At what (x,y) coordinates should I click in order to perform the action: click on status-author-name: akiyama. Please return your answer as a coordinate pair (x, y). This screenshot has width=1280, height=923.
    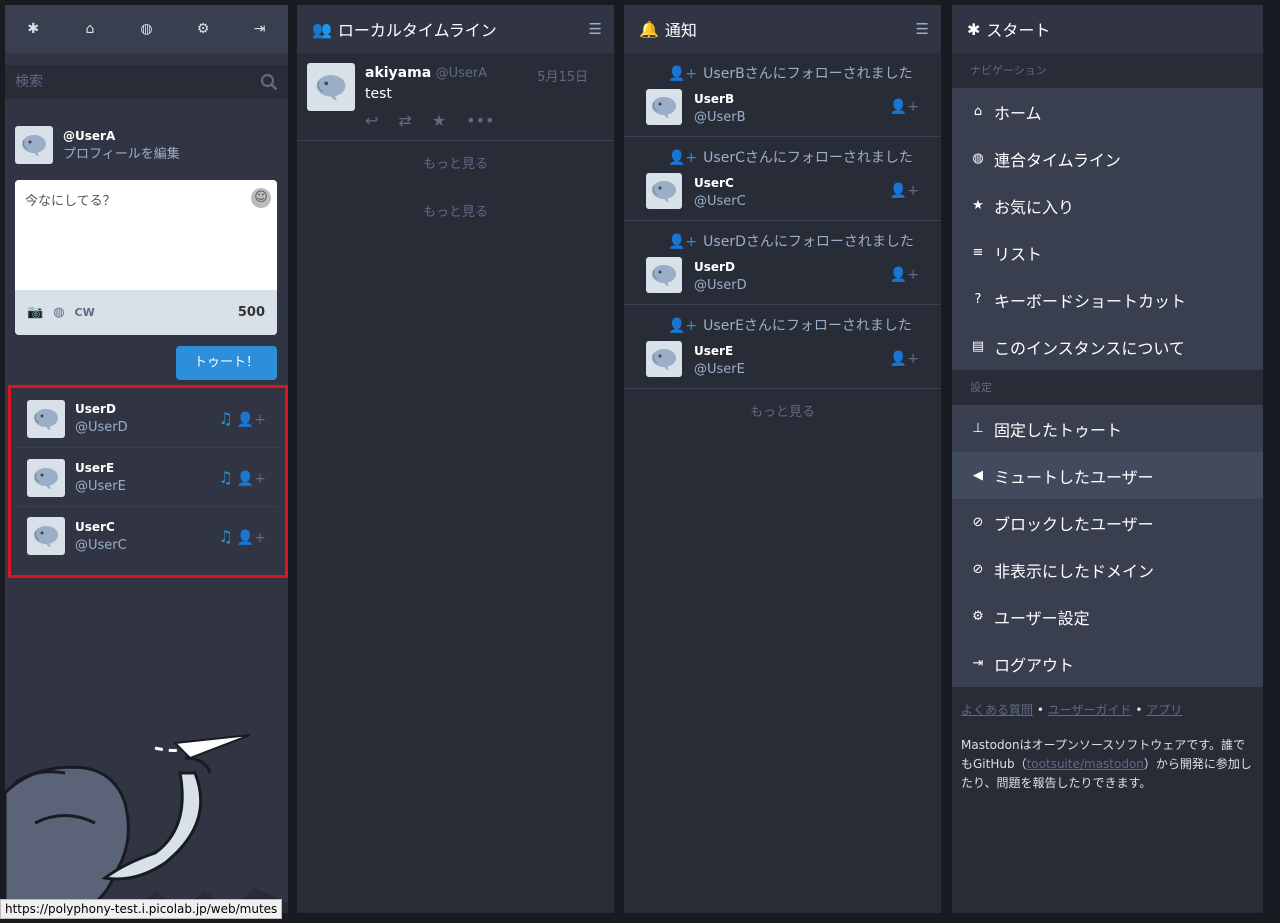
    Looking at the image, I should click on (398, 73).